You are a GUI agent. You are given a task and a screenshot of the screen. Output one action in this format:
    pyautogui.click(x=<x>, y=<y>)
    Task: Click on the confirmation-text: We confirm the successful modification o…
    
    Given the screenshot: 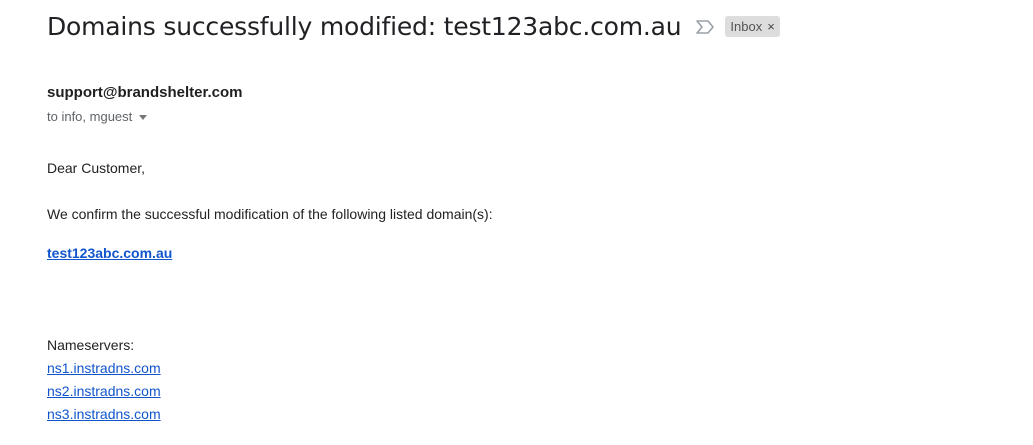 What is the action you would take?
    pyautogui.click(x=270, y=214)
    